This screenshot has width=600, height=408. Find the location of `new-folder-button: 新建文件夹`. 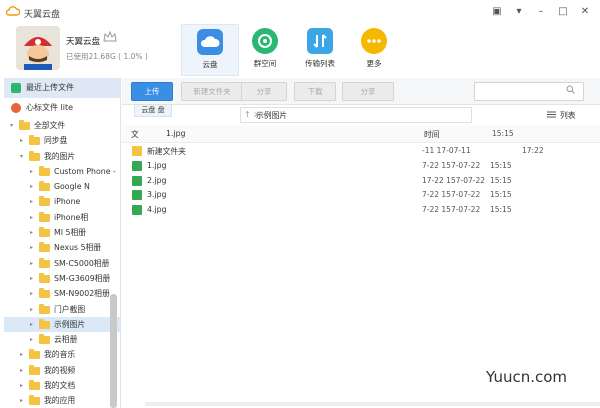

new-folder-button: 新建文件夹 is located at coordinates (212, 91).